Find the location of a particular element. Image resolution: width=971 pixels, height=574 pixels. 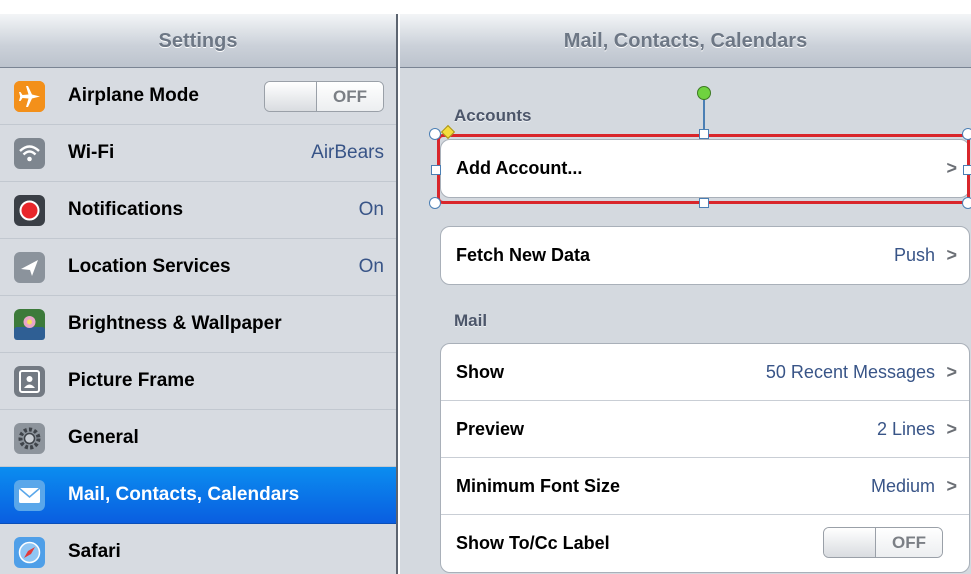

notifications-value: On is located at coordinates (371, 209).